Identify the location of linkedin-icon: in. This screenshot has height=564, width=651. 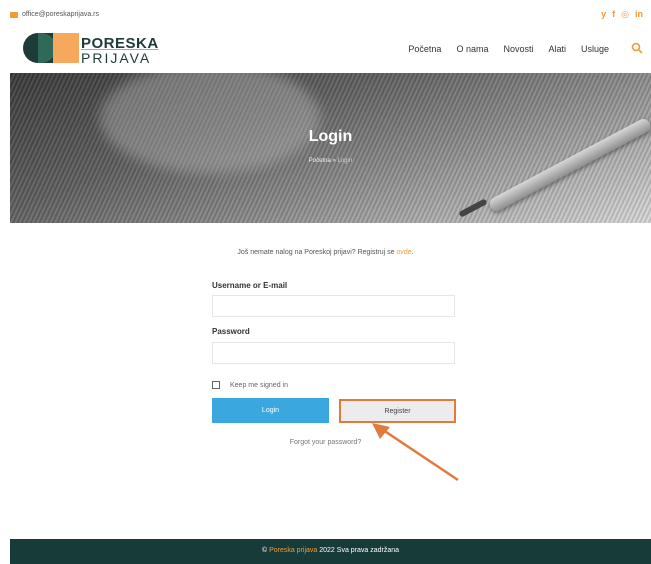
(639, 14).